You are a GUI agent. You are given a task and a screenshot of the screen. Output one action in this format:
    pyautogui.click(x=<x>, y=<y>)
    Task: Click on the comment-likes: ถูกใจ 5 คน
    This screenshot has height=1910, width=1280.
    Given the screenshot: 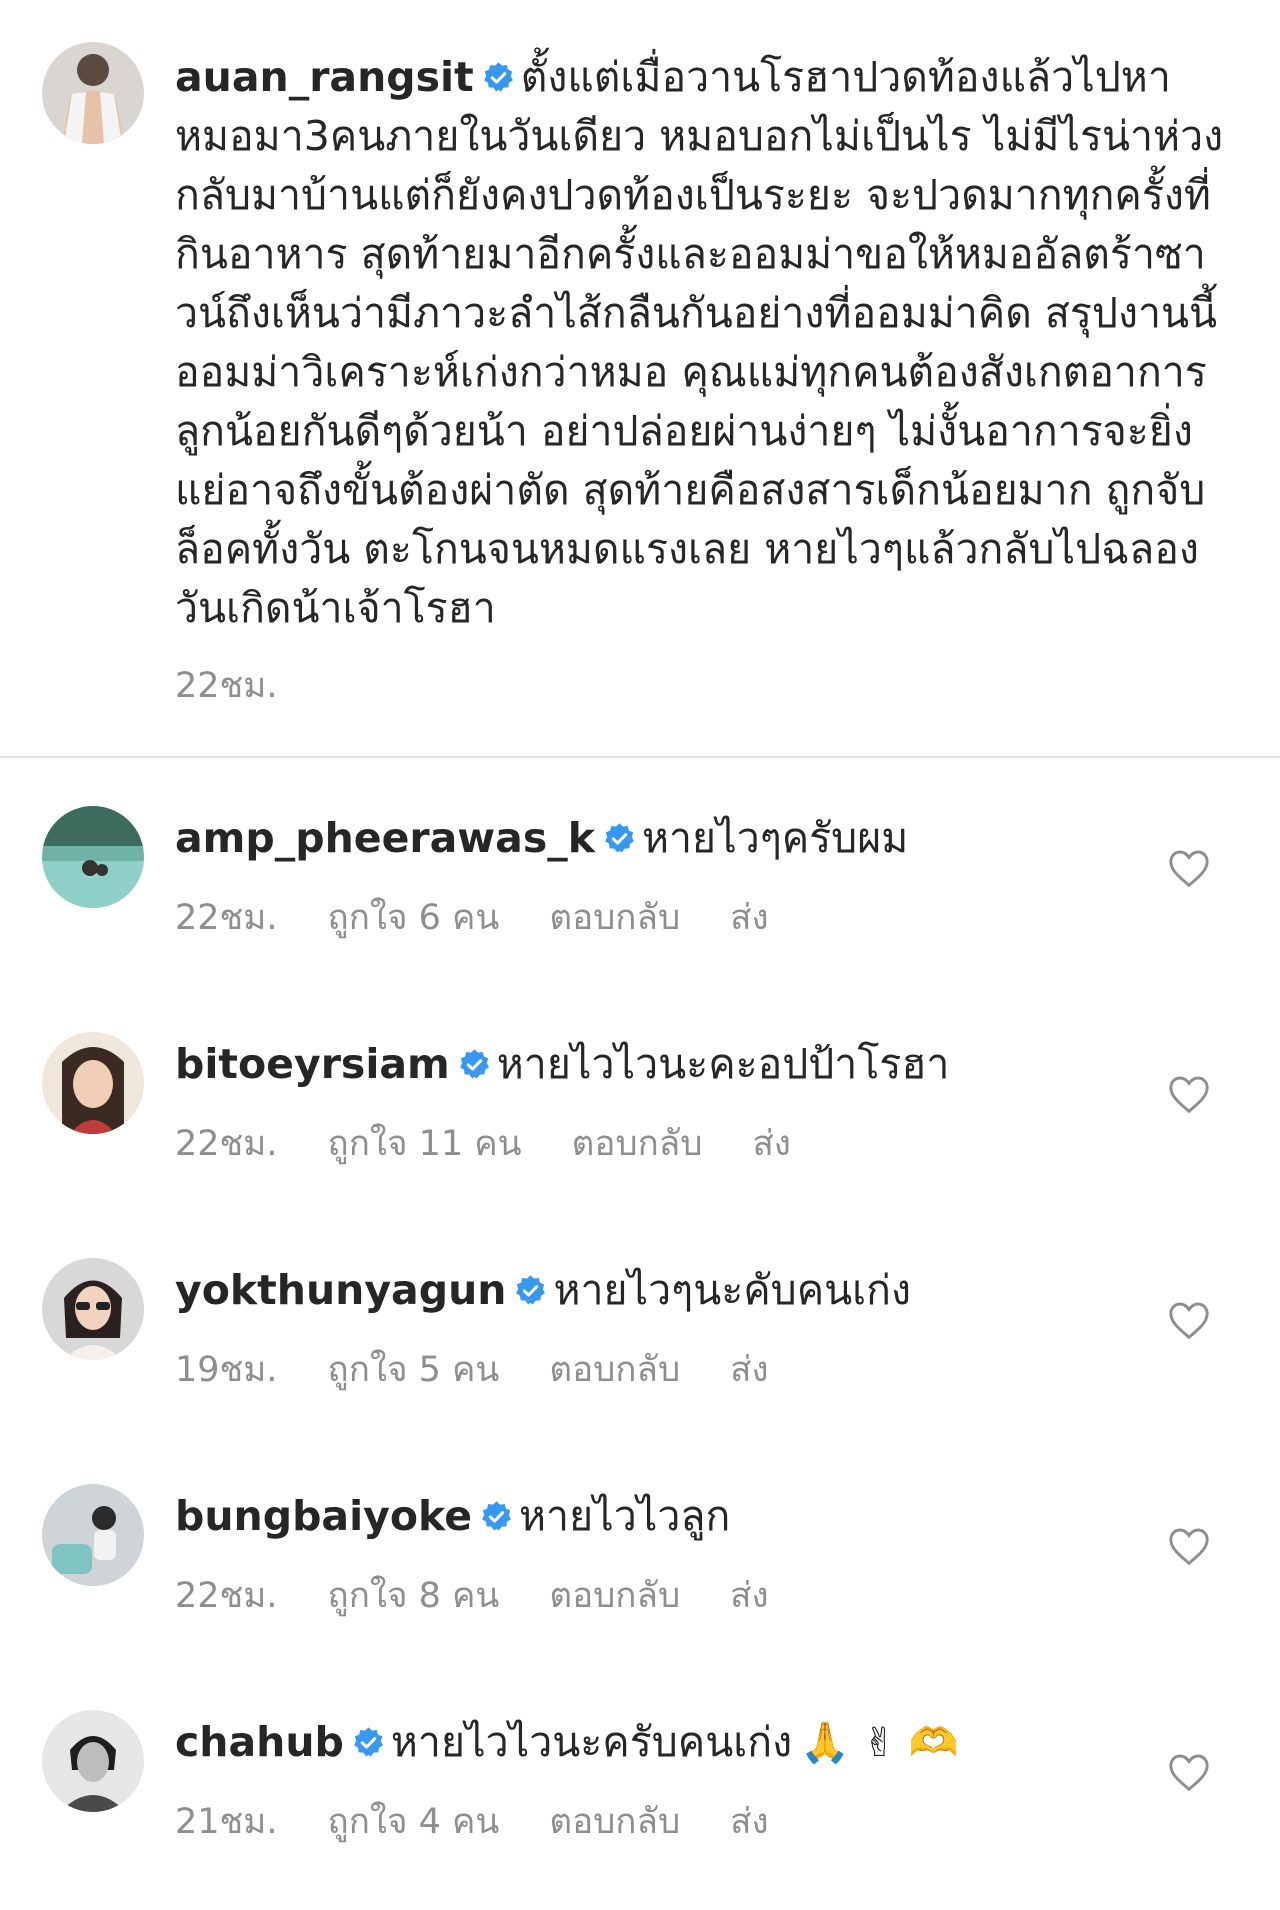 What is the action you would take?
    pyautogui.click(x=414, y=1370)
    